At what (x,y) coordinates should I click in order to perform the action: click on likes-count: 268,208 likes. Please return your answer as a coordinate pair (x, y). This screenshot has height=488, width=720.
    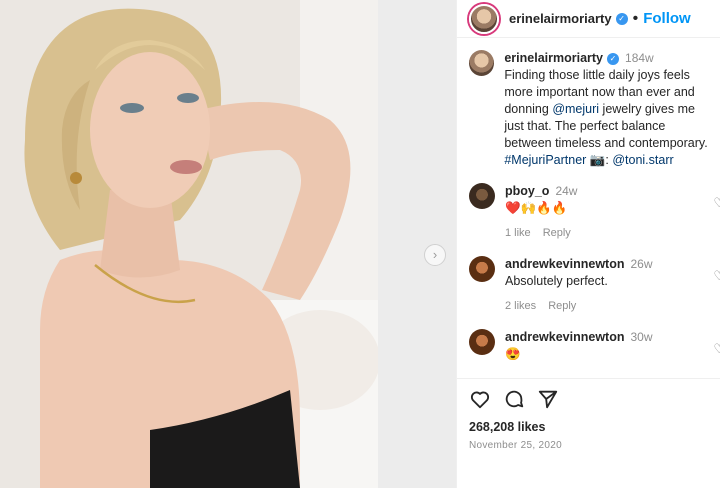
    Looking at the image, I should click on (507, 427).